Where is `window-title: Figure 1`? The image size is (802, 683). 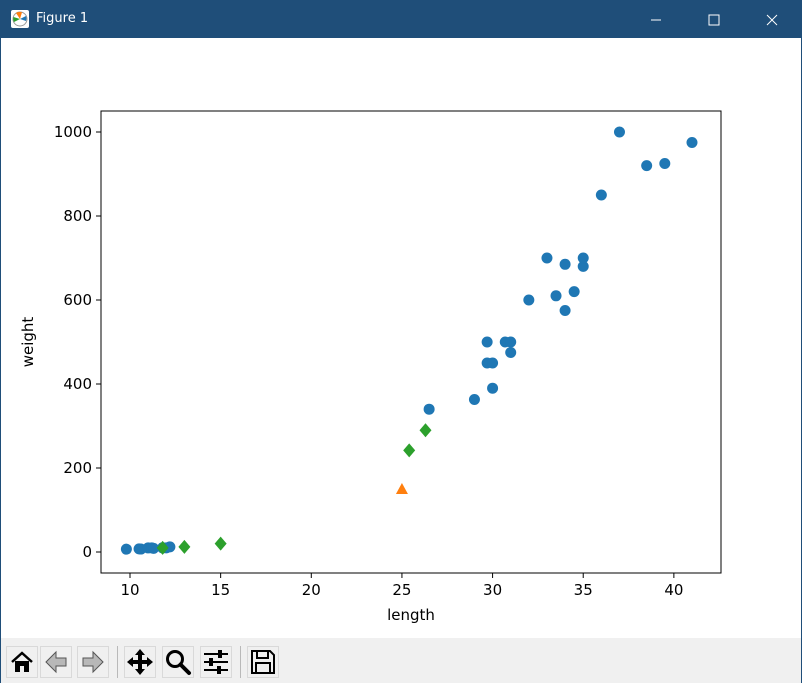
window-title: Figure 1 is located at coordinates (62, 18).